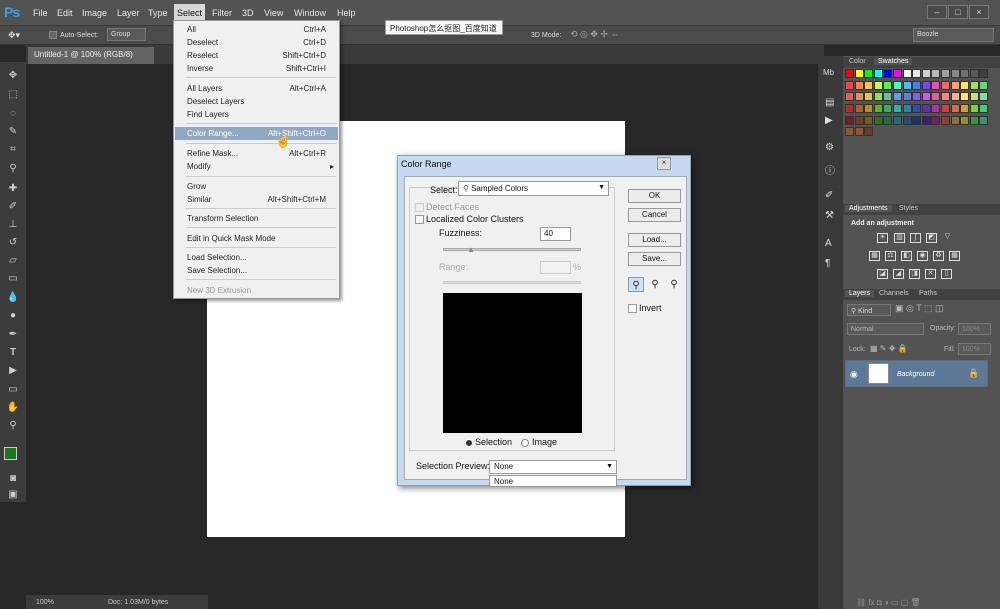  Describe the element at coordinates (829, 215) in the screenshot. I see `tool-presets-icon: ⚒` at that location.